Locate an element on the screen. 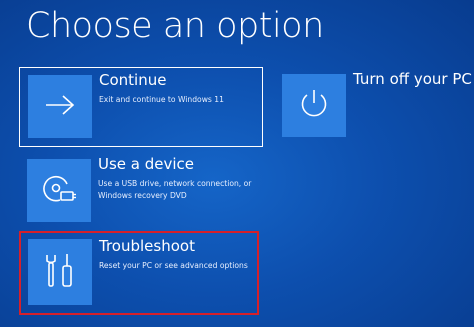  arrow-right-icon is located at coordinates (60, 107).